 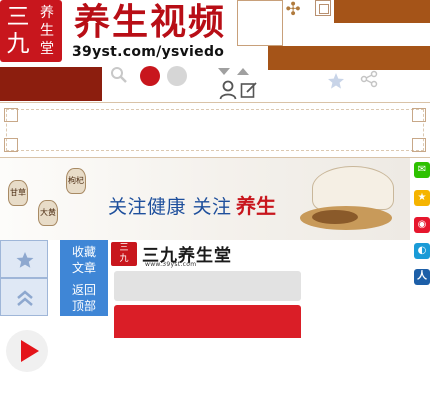 I want to click on site-url: 39yst.com/ysviedo, so click(x=148, y=52).